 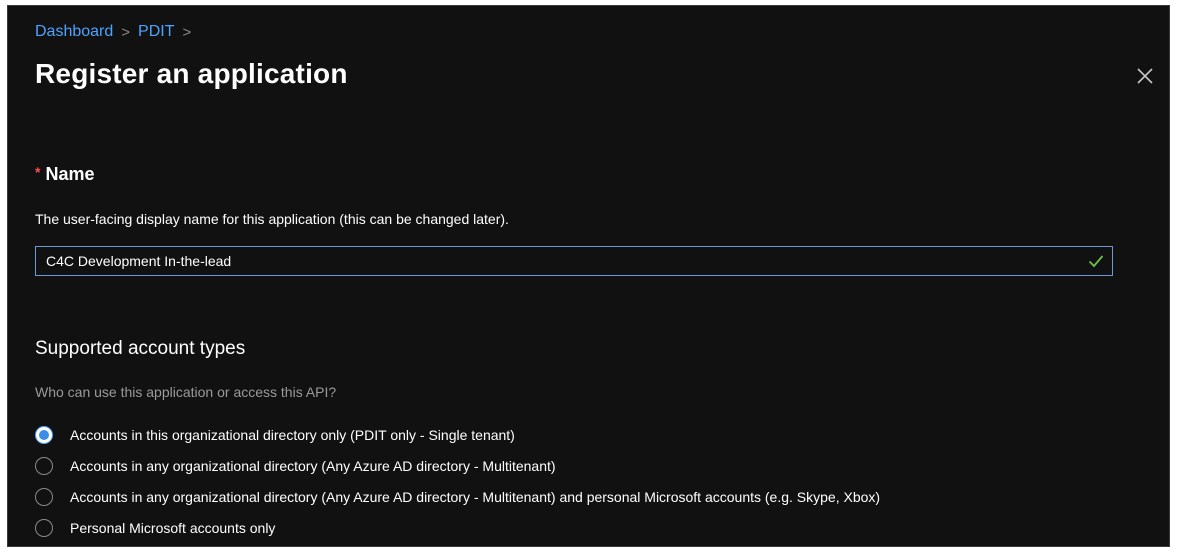 What do you see at coordinates (1096, 261) in the screenshot?
I see `check-icon` at bounding box center [1096, 261].